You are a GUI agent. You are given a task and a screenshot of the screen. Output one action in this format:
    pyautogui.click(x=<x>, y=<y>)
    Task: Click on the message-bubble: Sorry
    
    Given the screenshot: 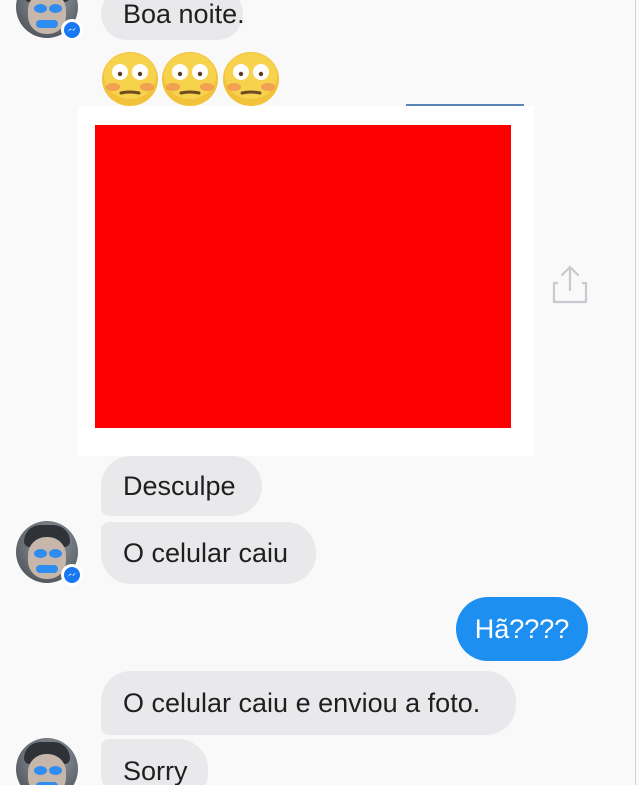 What is the action you would take?
    pyautogui.click(x=154, y=762)
    